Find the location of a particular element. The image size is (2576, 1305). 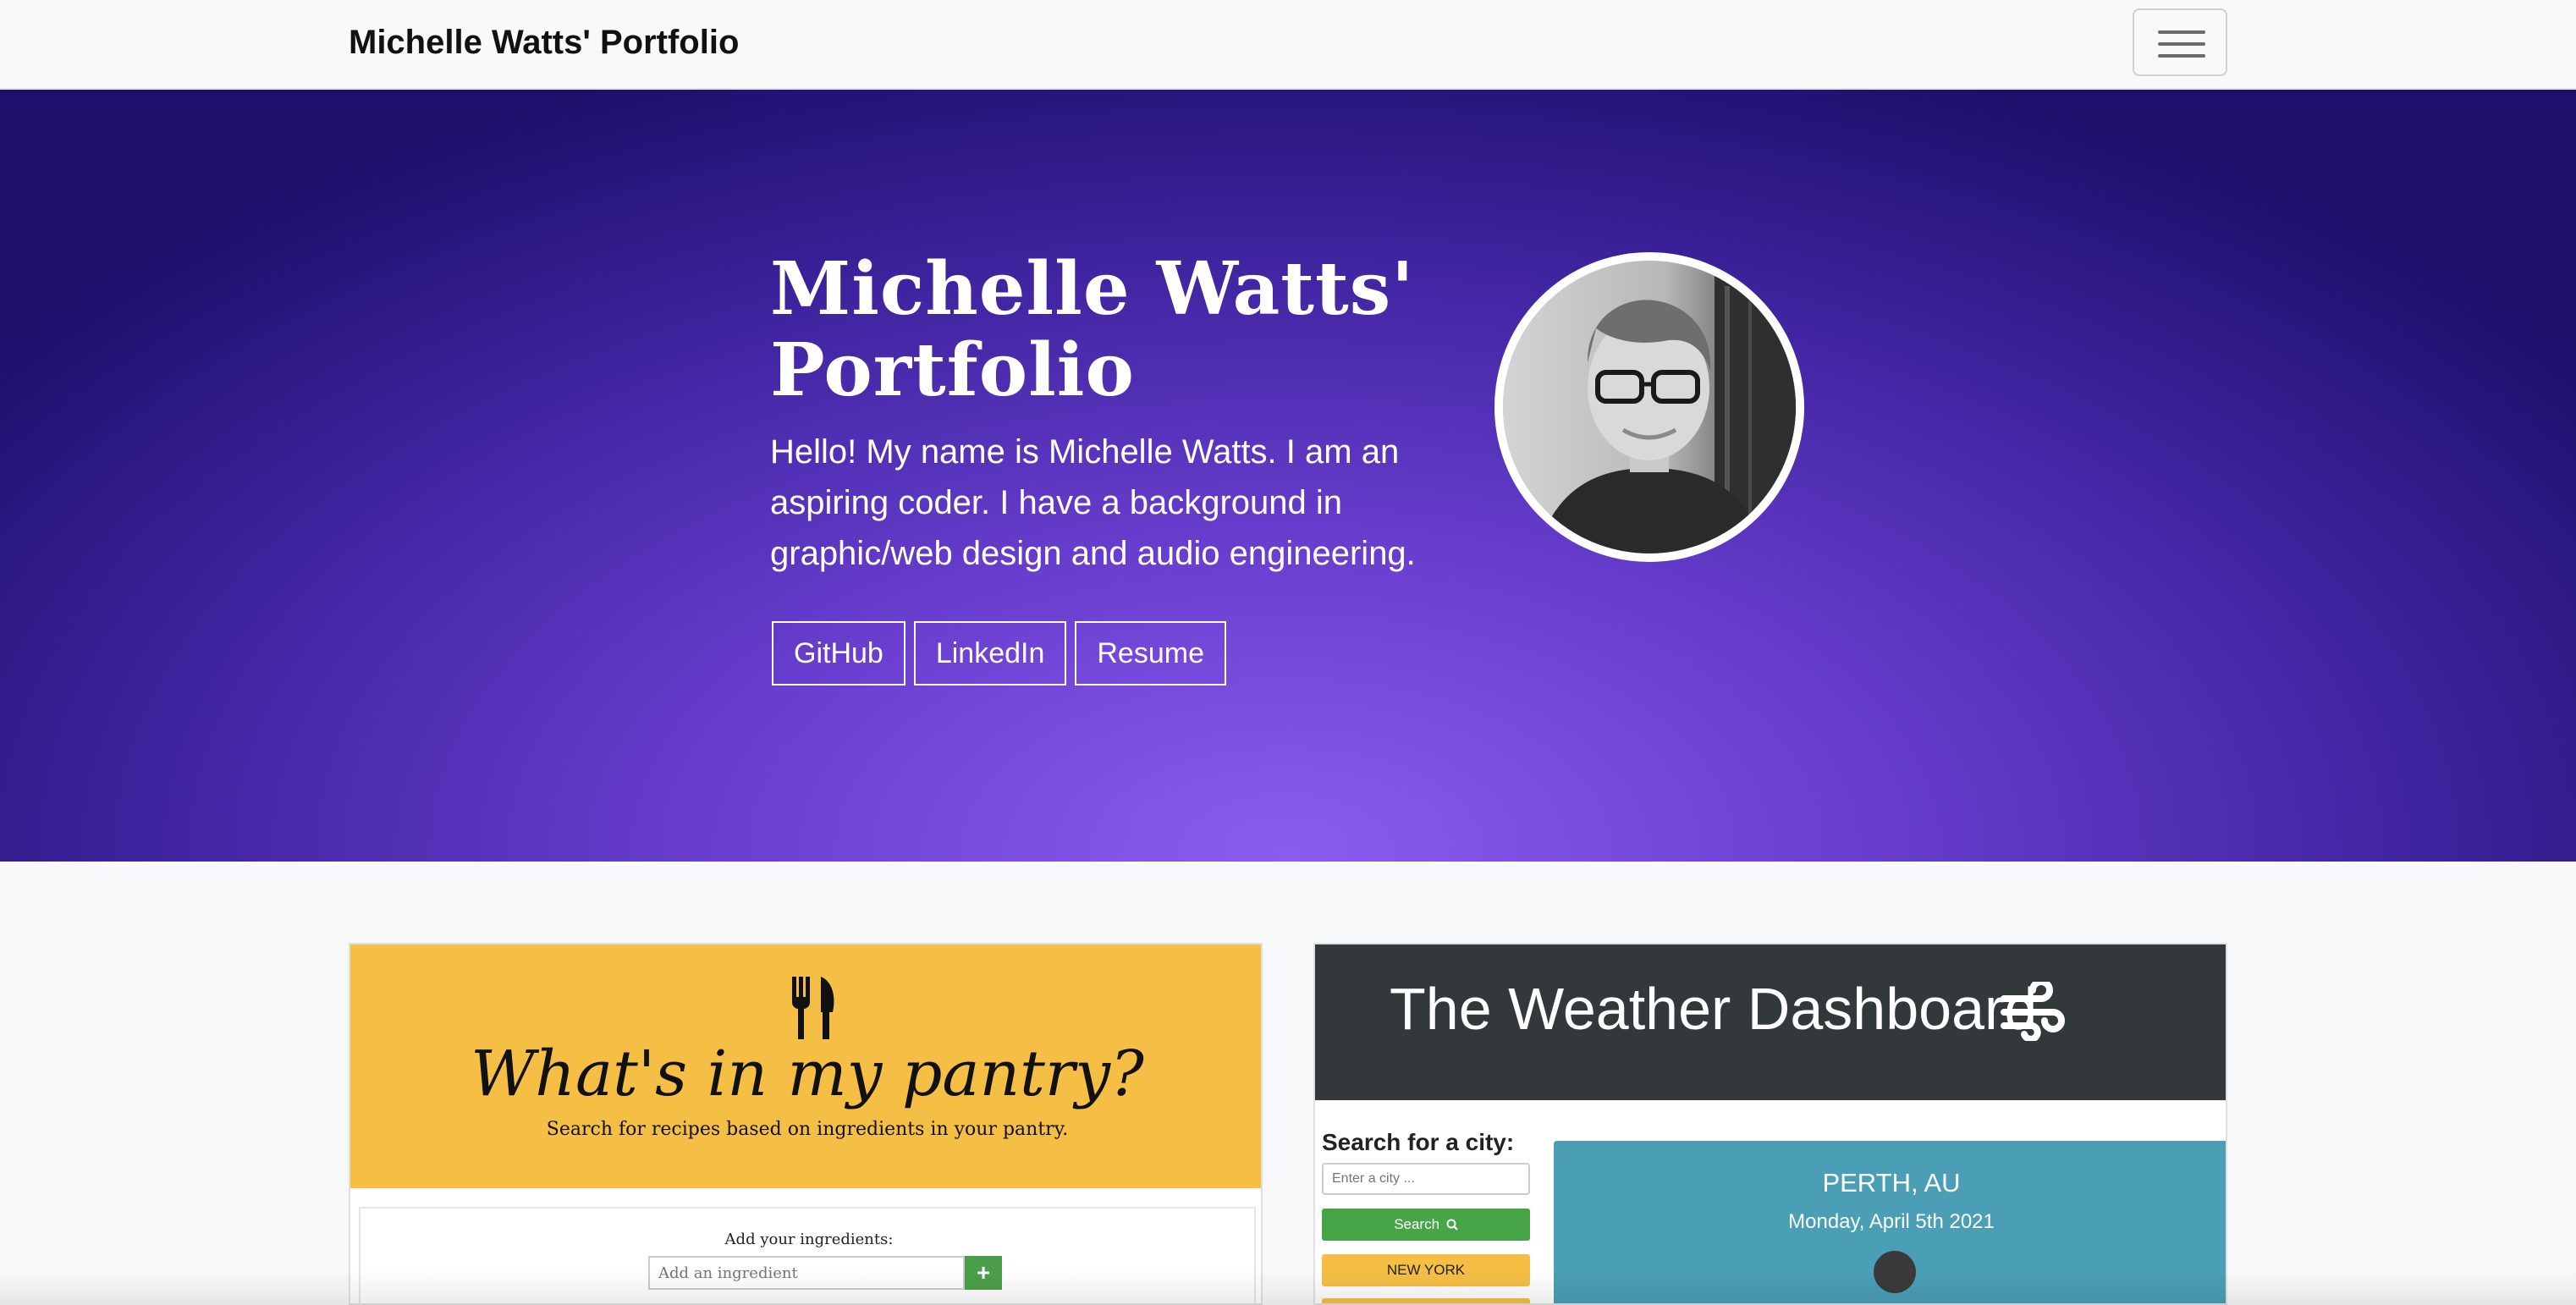

weather-condition-icon is located at coordinates (1895, 1272).